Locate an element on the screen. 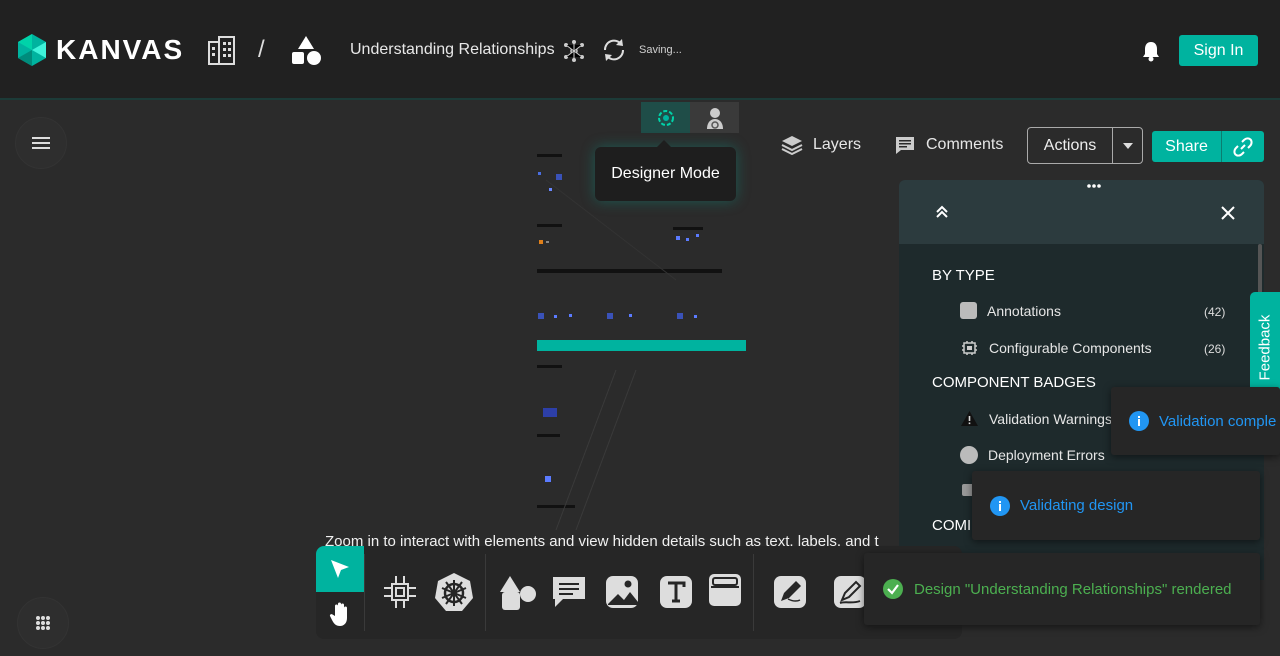  section-tool is located at coordinates (725, 590).